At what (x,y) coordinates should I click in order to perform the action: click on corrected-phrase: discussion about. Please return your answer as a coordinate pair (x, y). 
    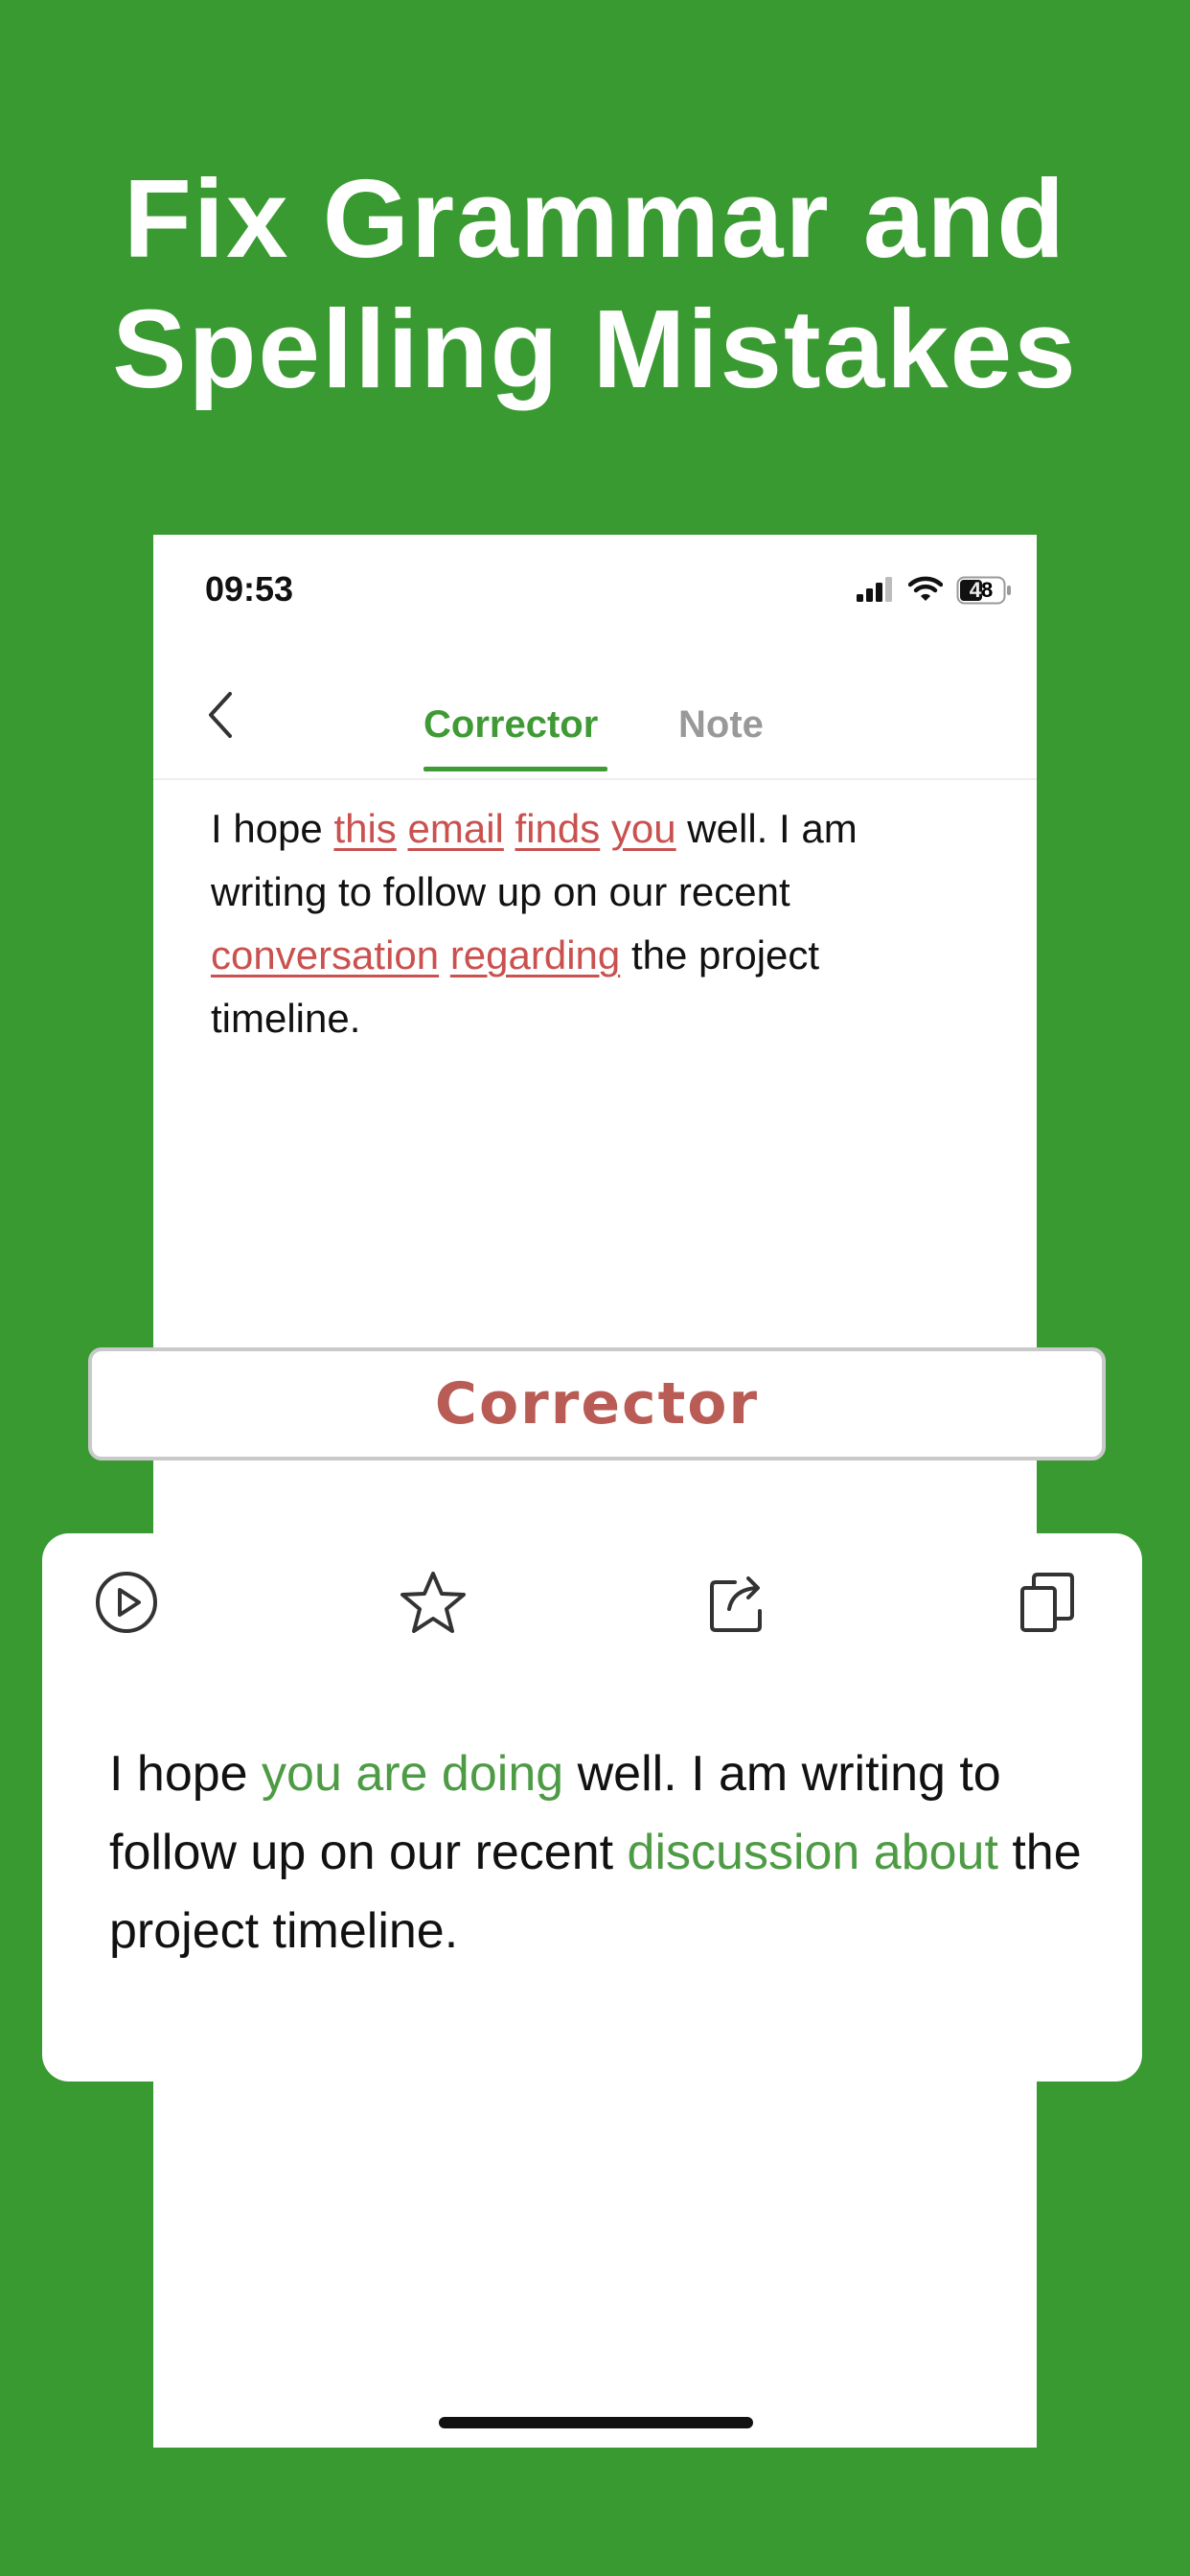
    Looking at the image, I should click on (812, 1852).